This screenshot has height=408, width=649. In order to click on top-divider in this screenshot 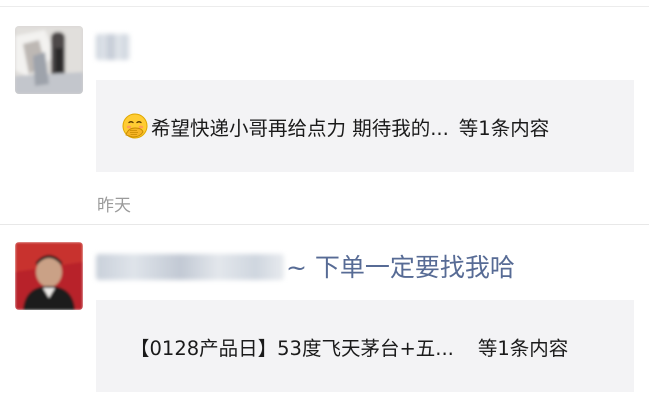, I will do `click(324, 6)`.